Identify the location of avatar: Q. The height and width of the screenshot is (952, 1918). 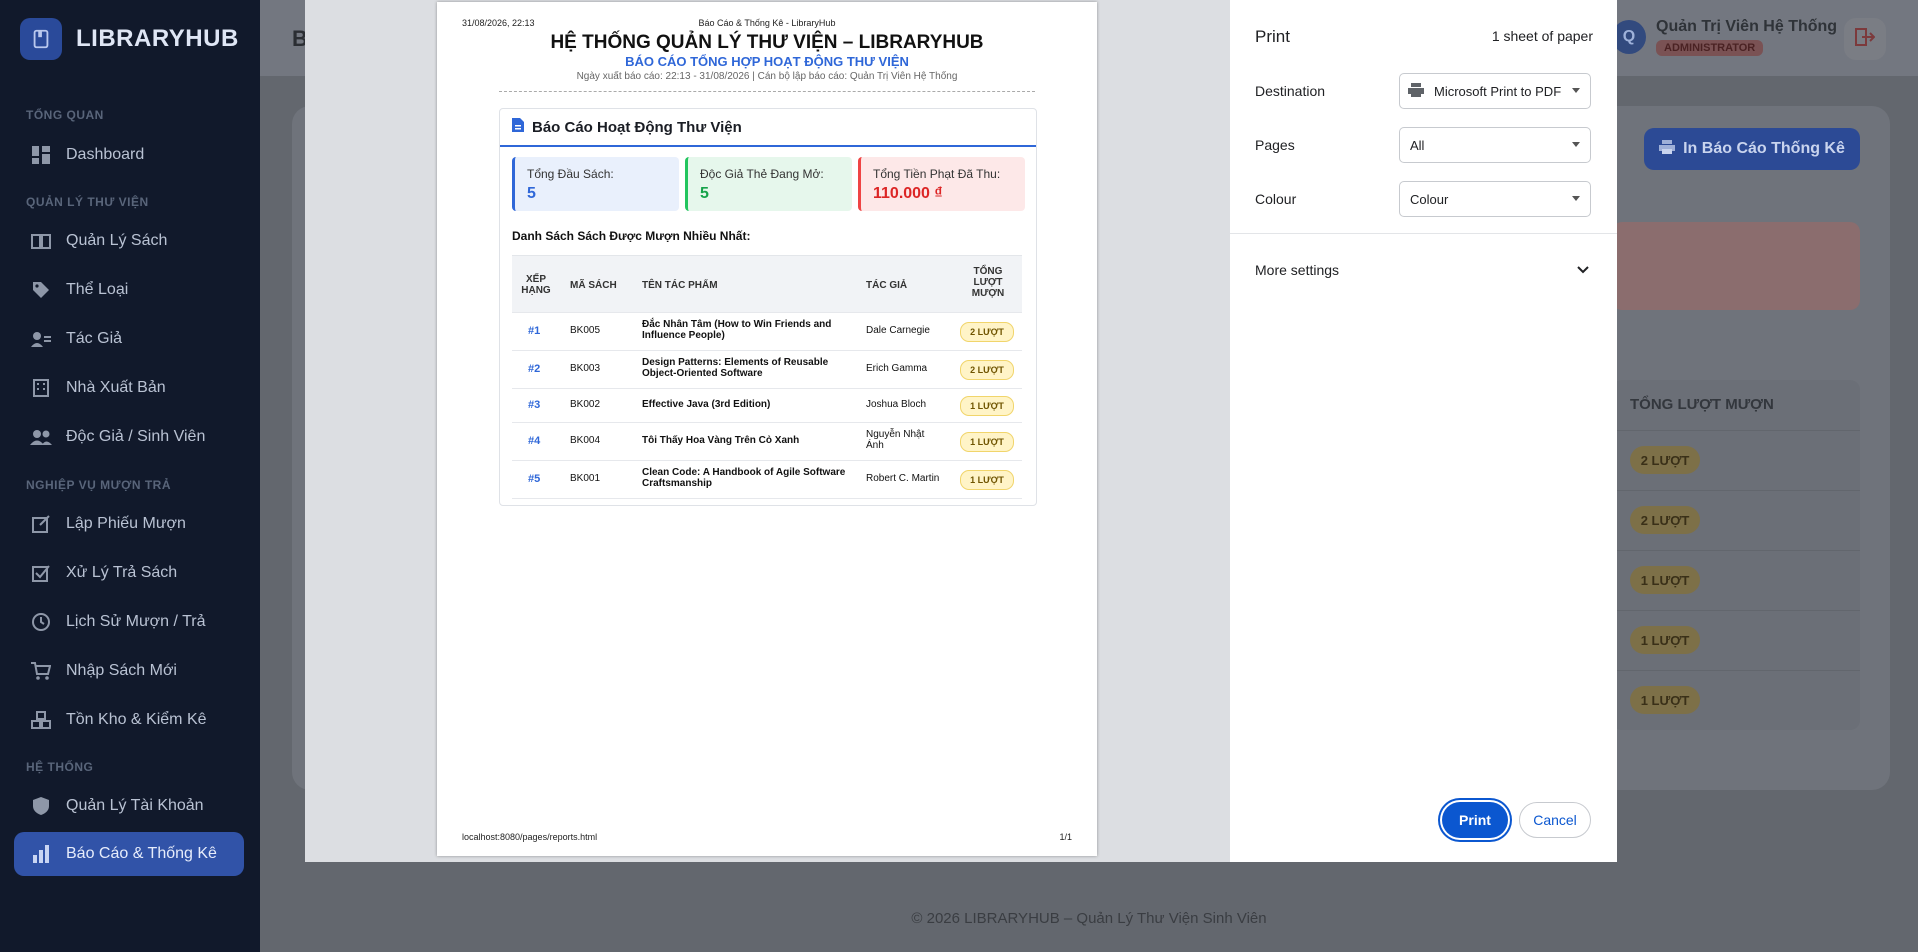
(1629, 37).